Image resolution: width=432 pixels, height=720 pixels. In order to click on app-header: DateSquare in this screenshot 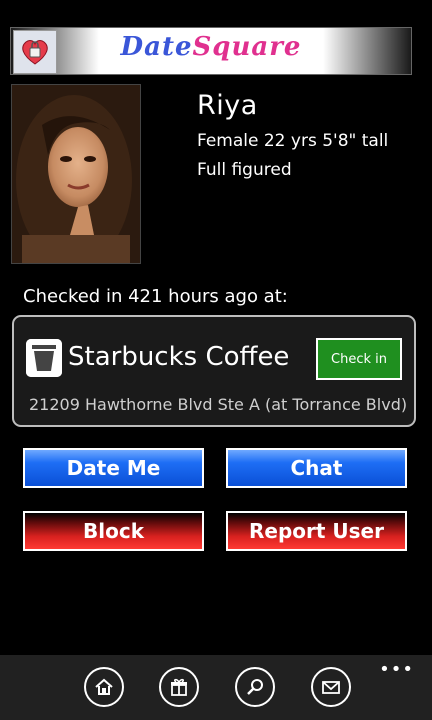, I will do `click(211, 51)`.